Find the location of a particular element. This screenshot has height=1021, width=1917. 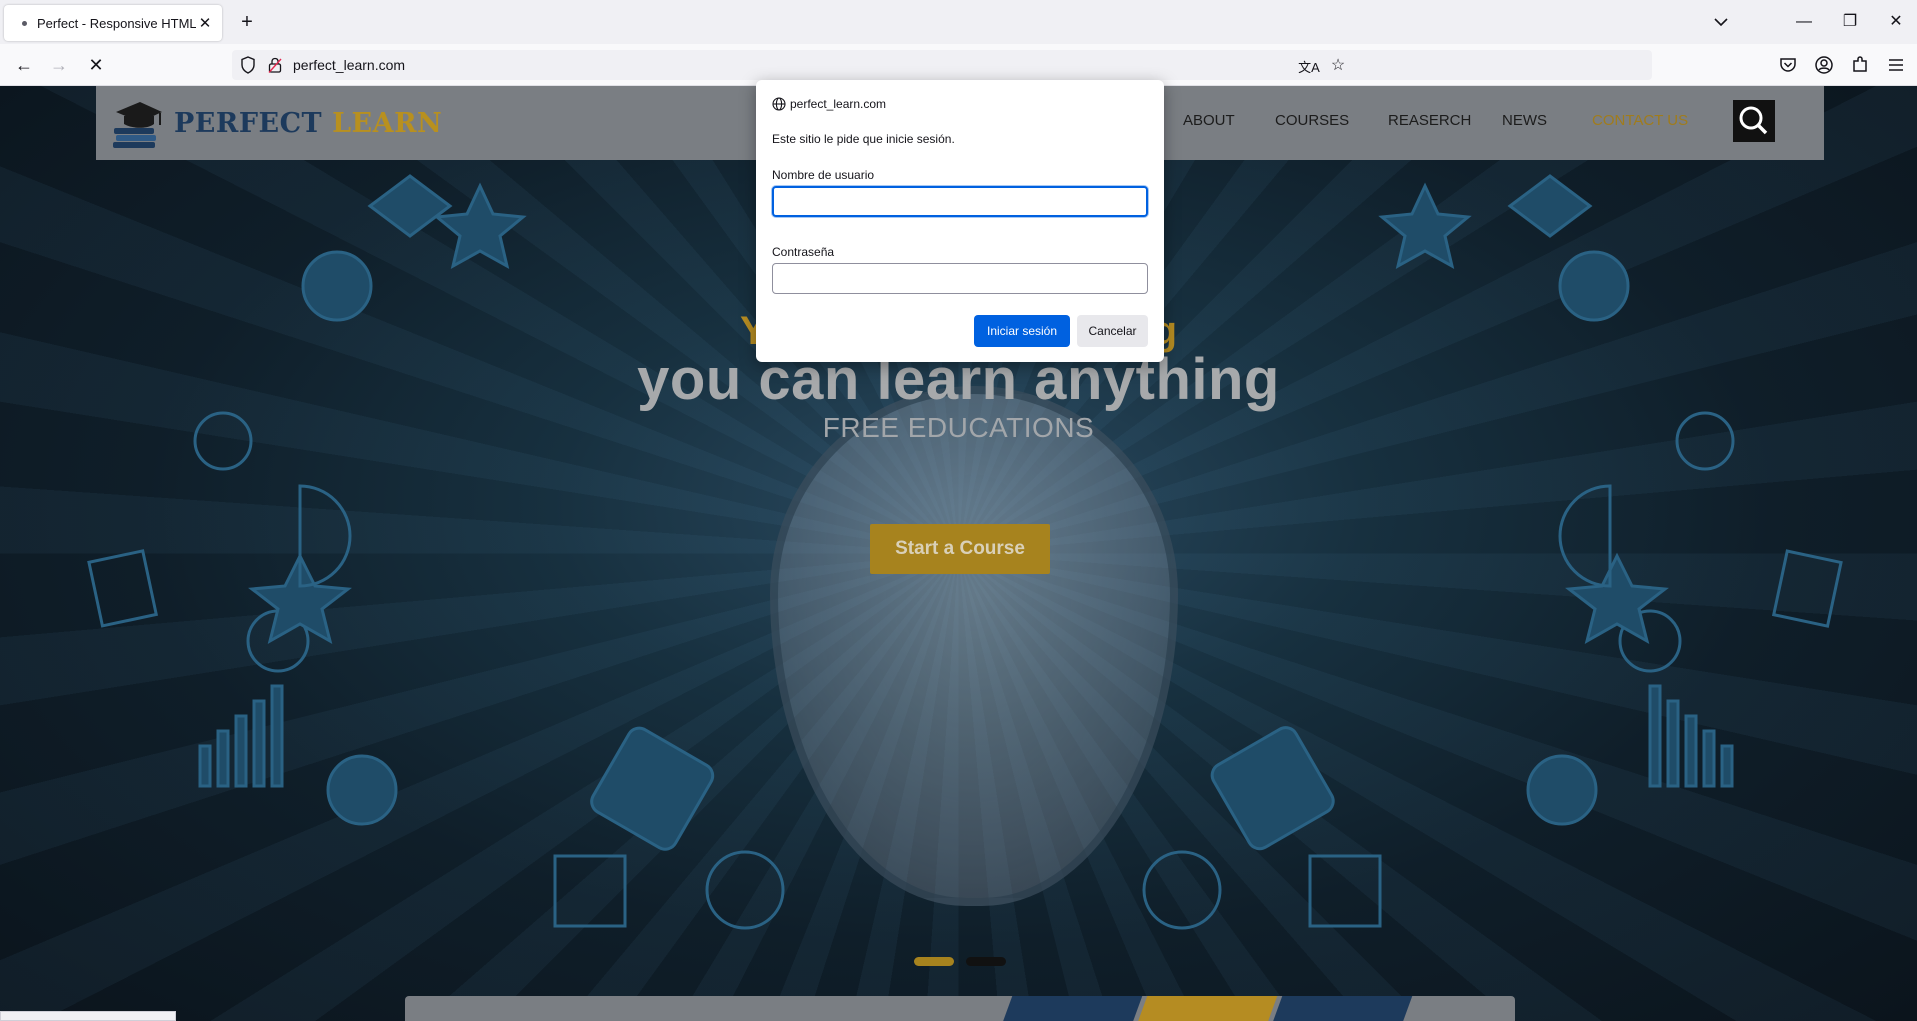

graduation-books-icon is located at coordinates (137, 125).